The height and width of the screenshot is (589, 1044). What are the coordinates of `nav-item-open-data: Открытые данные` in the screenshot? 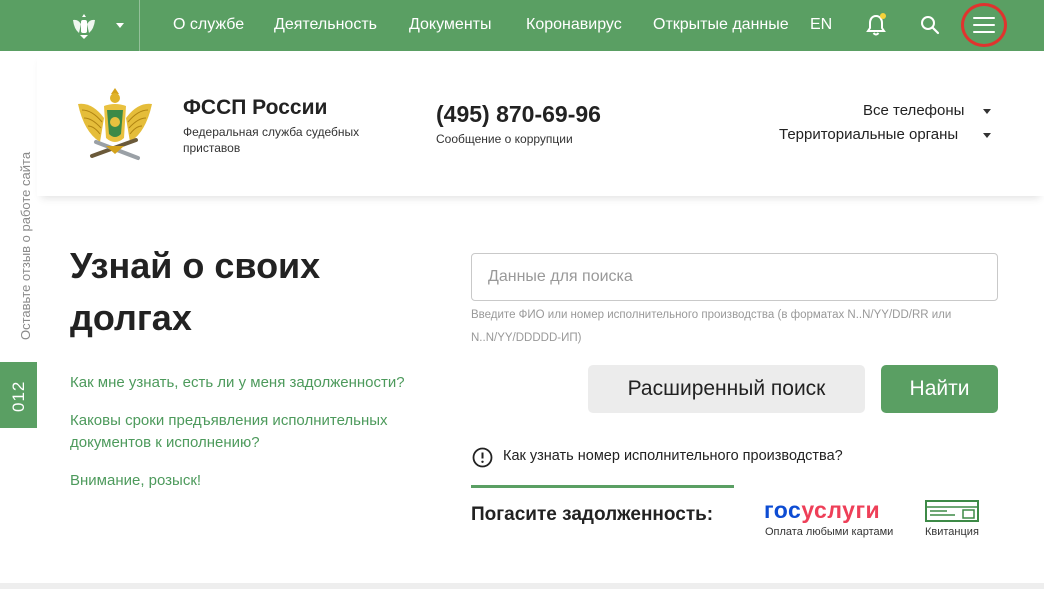 It's located at (721, 25).